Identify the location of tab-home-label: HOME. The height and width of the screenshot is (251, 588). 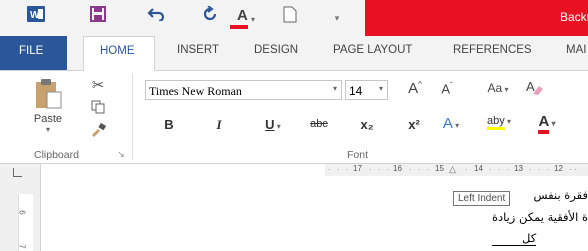
(117, 51).